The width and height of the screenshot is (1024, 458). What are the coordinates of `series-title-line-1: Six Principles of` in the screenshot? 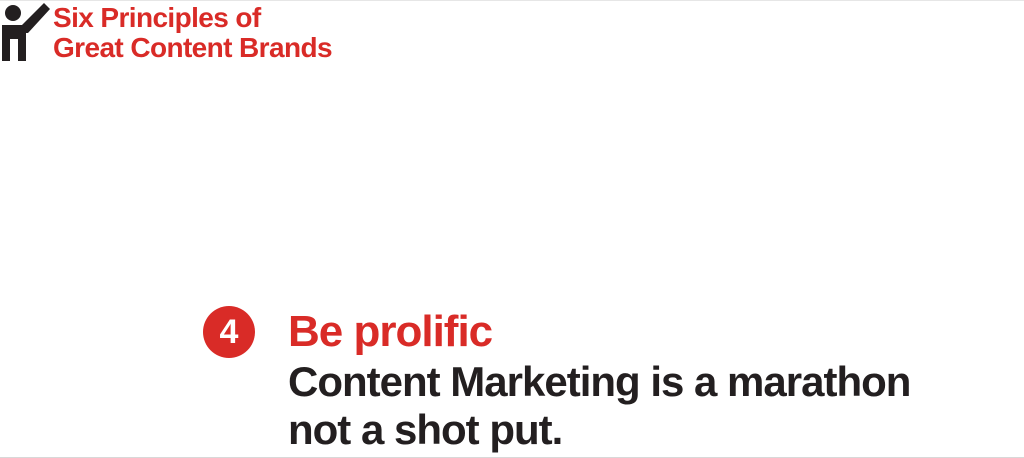 It's located at (157, 17).